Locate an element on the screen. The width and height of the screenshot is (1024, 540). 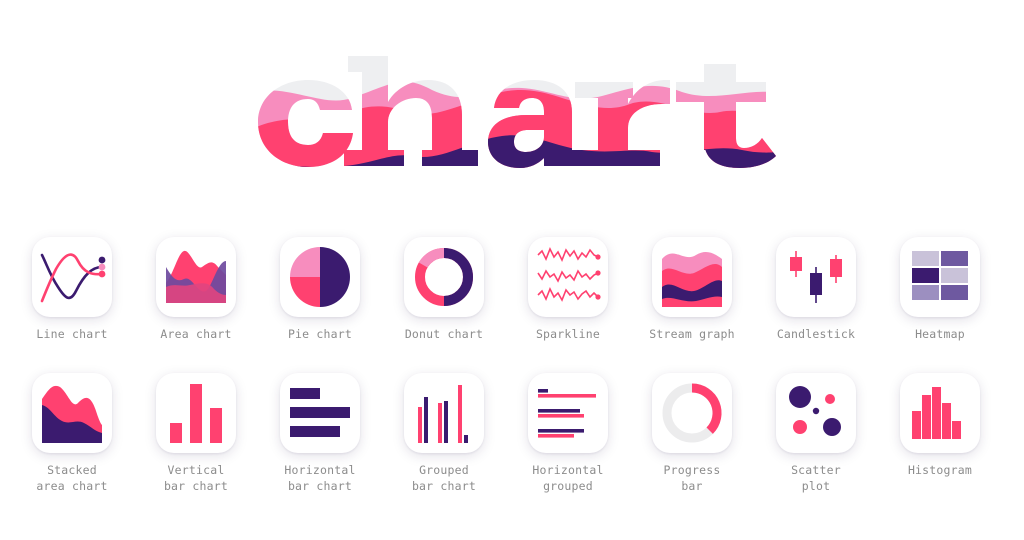
horizontal-bar-chart-icon is located at coordinates (320, 412).